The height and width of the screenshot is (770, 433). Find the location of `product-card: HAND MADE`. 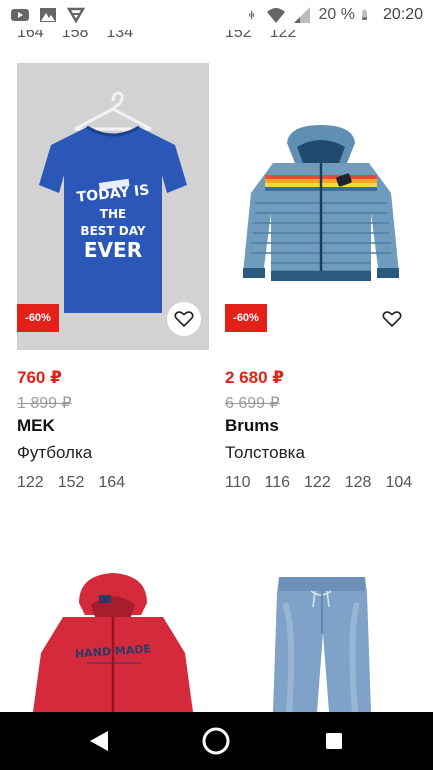

product-card: HAND MADE is located at coordinates (113, 627).